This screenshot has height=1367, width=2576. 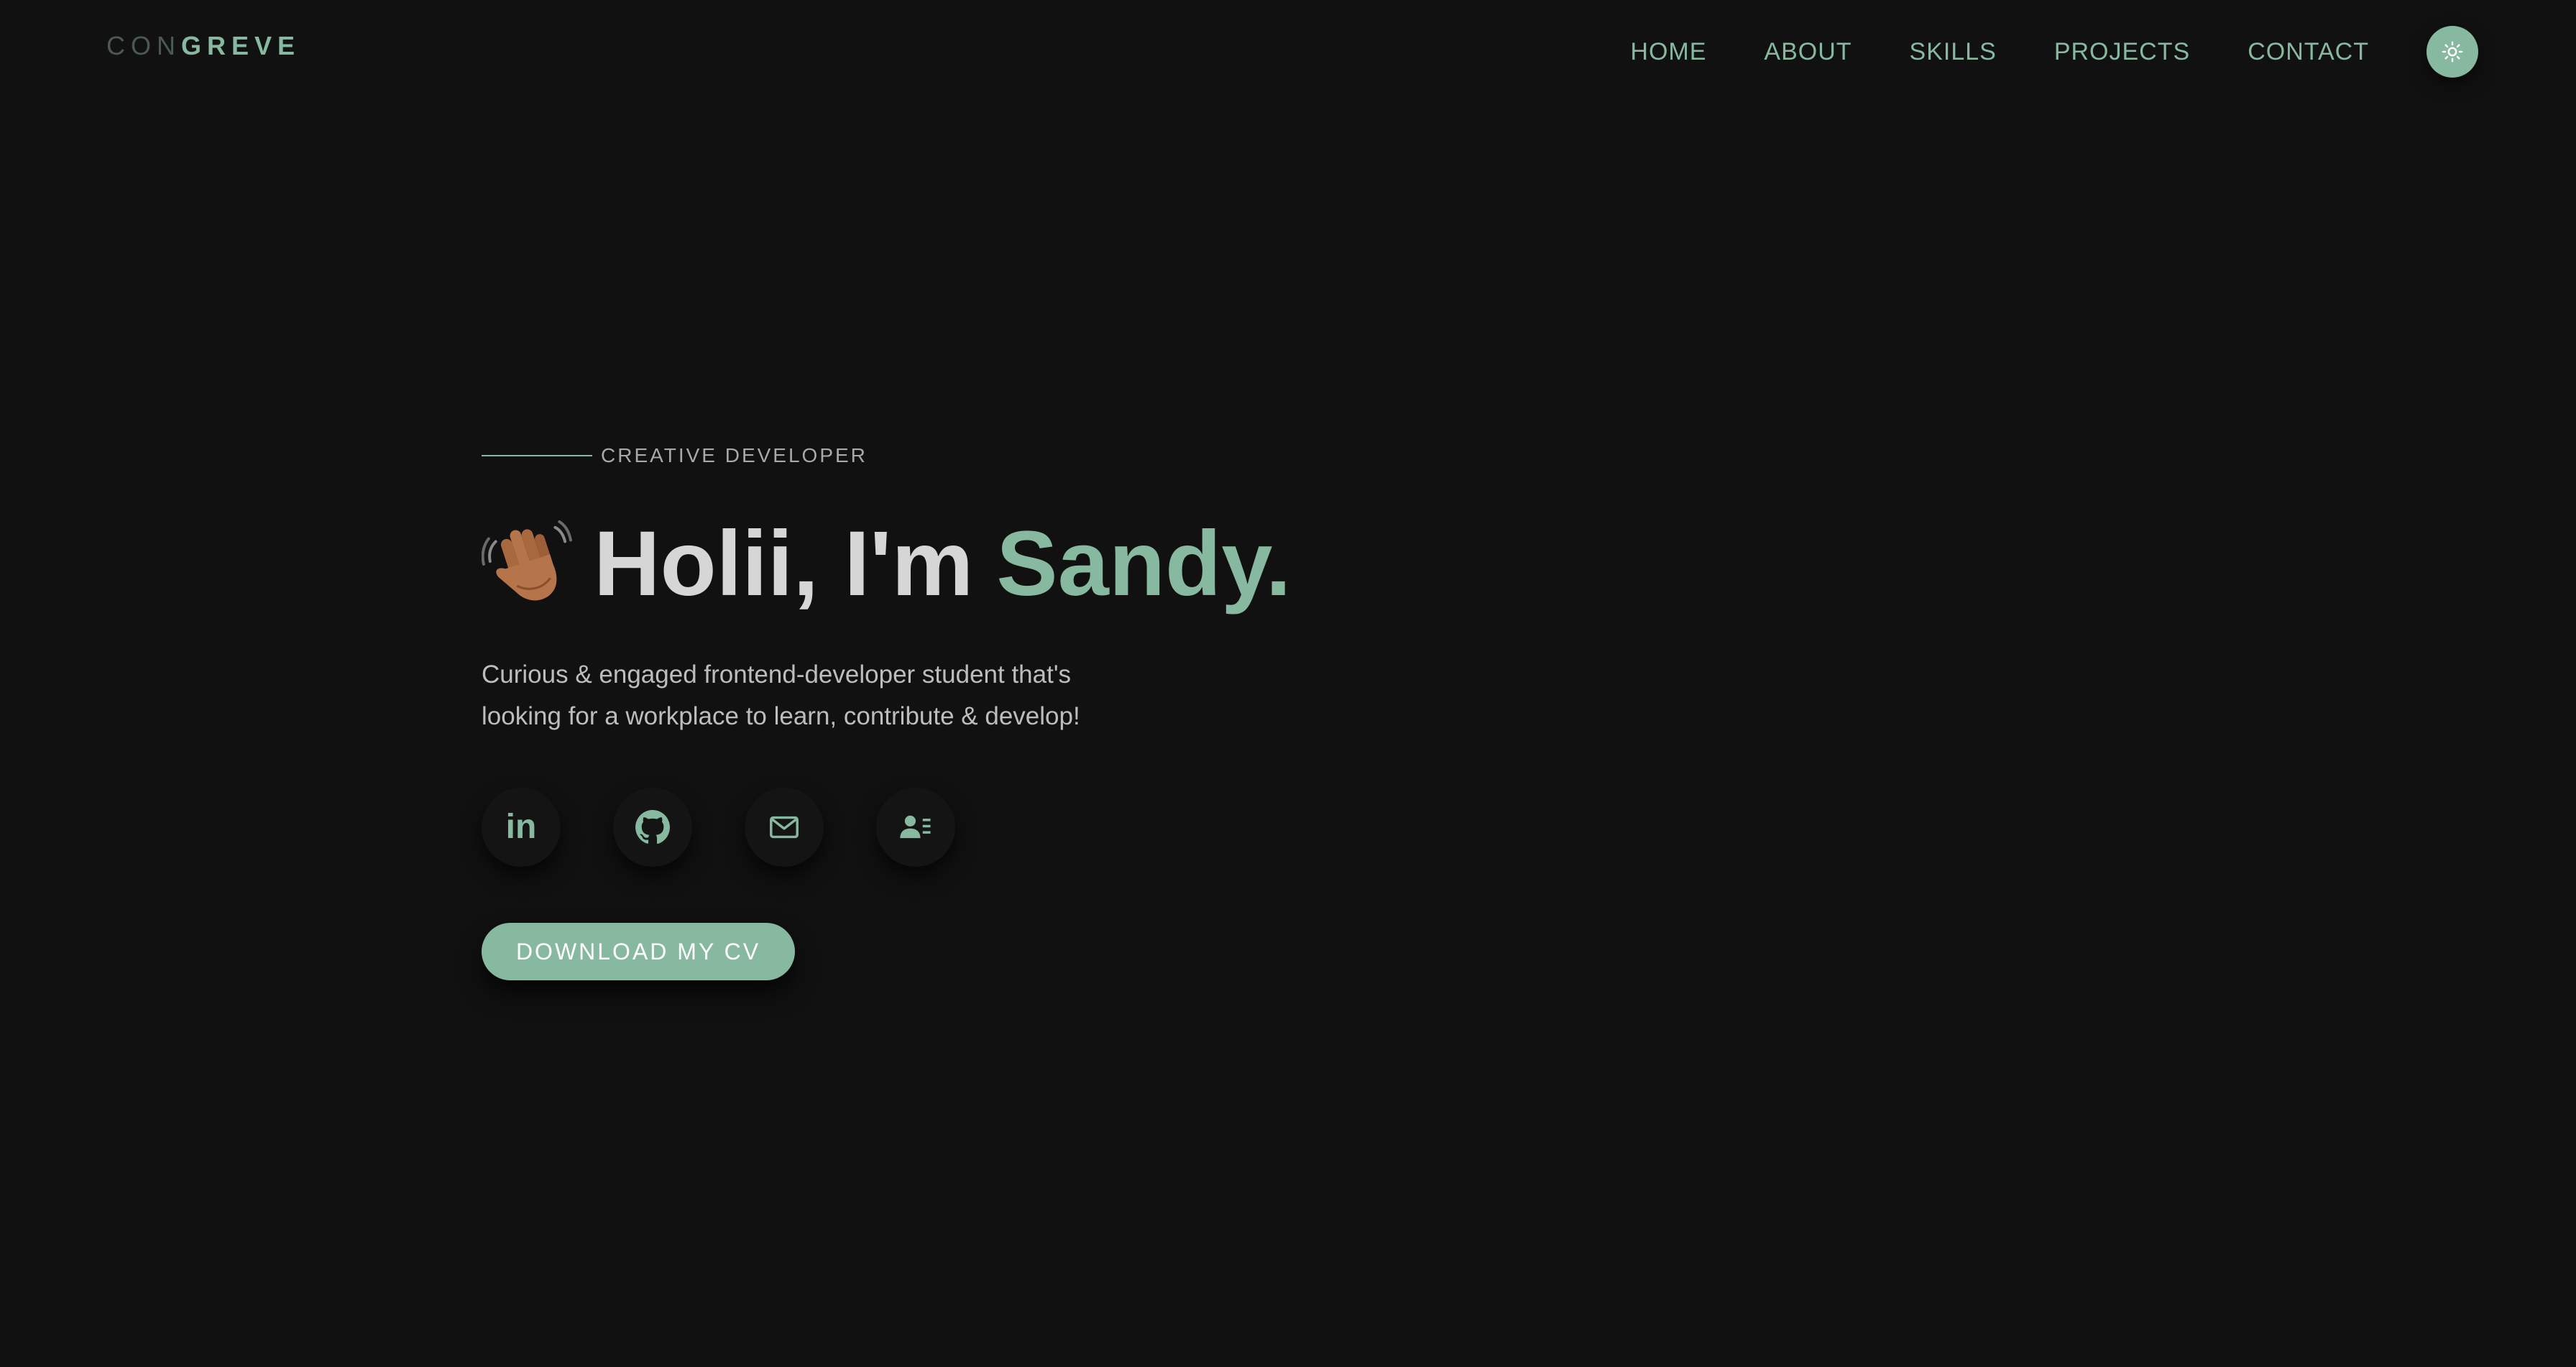 I want to click on main-nav: HOME ABOUT SKILLS PROJECTS CONTACT, so click(x=2054, y=52).